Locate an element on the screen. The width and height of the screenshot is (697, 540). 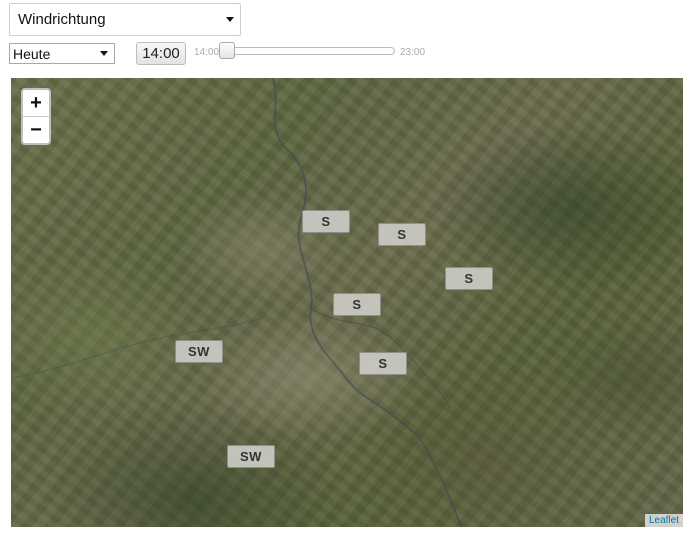
parameter-select: Windrichtung is located at coordinates (125, 19).